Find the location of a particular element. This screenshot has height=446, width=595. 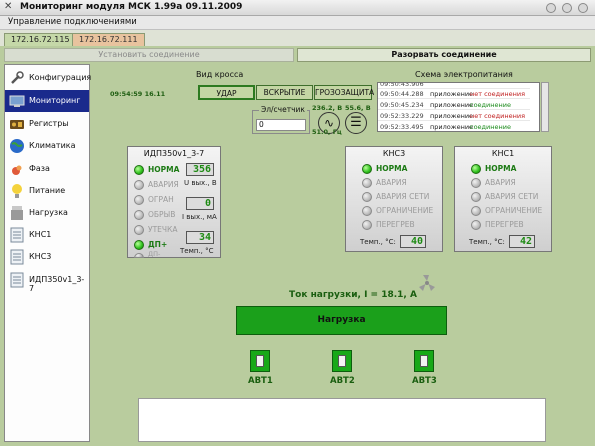

sidebar-item-label: Нагрузка is located at coordinates (48, 212).